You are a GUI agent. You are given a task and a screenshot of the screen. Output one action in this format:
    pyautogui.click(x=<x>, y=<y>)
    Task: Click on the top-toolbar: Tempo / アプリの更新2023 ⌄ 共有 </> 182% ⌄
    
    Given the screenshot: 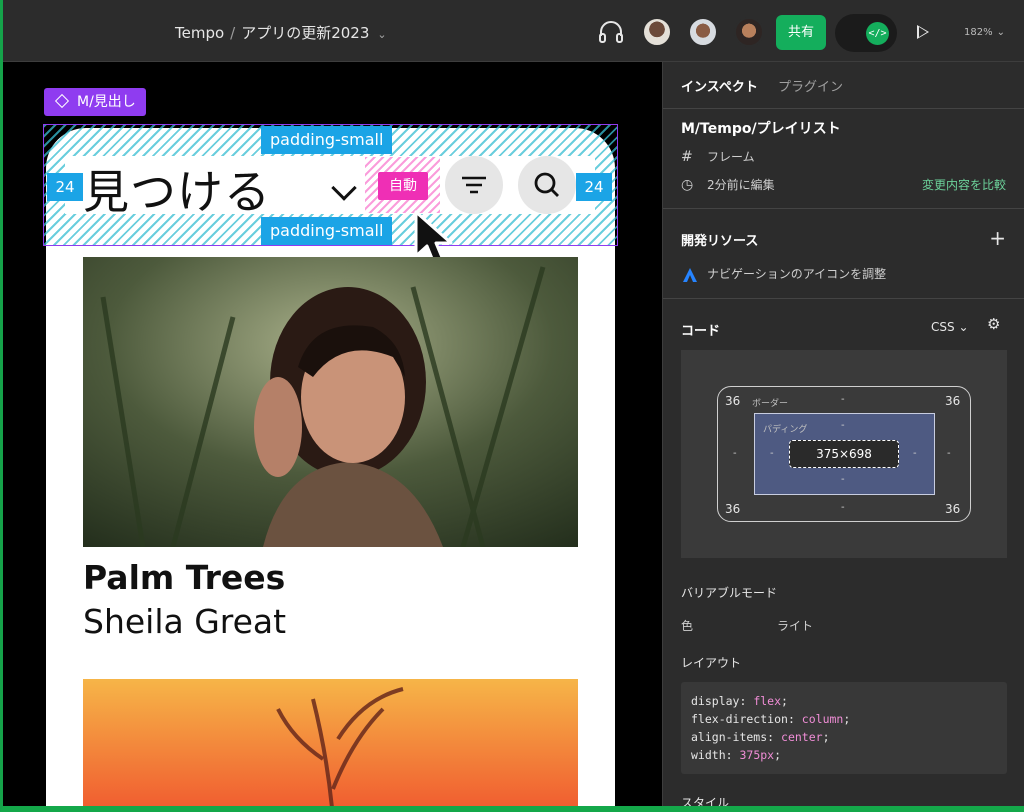 What is the action you would take?
    pyautogui.click(x=512, y=31)
    